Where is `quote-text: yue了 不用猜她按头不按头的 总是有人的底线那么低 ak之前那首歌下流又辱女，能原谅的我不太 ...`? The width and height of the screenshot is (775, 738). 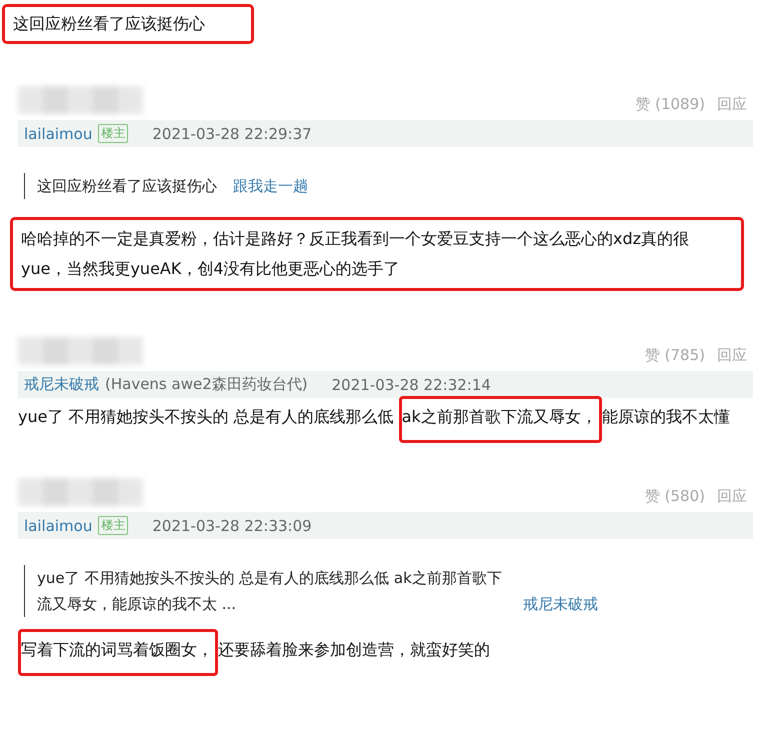
quote-text: yue了 不用猜她按头不按头的 总是有人的底线那么低 ak之前那首歌下流又辱女，能原谅的我不太 ... is located at coordinates (270, 591).